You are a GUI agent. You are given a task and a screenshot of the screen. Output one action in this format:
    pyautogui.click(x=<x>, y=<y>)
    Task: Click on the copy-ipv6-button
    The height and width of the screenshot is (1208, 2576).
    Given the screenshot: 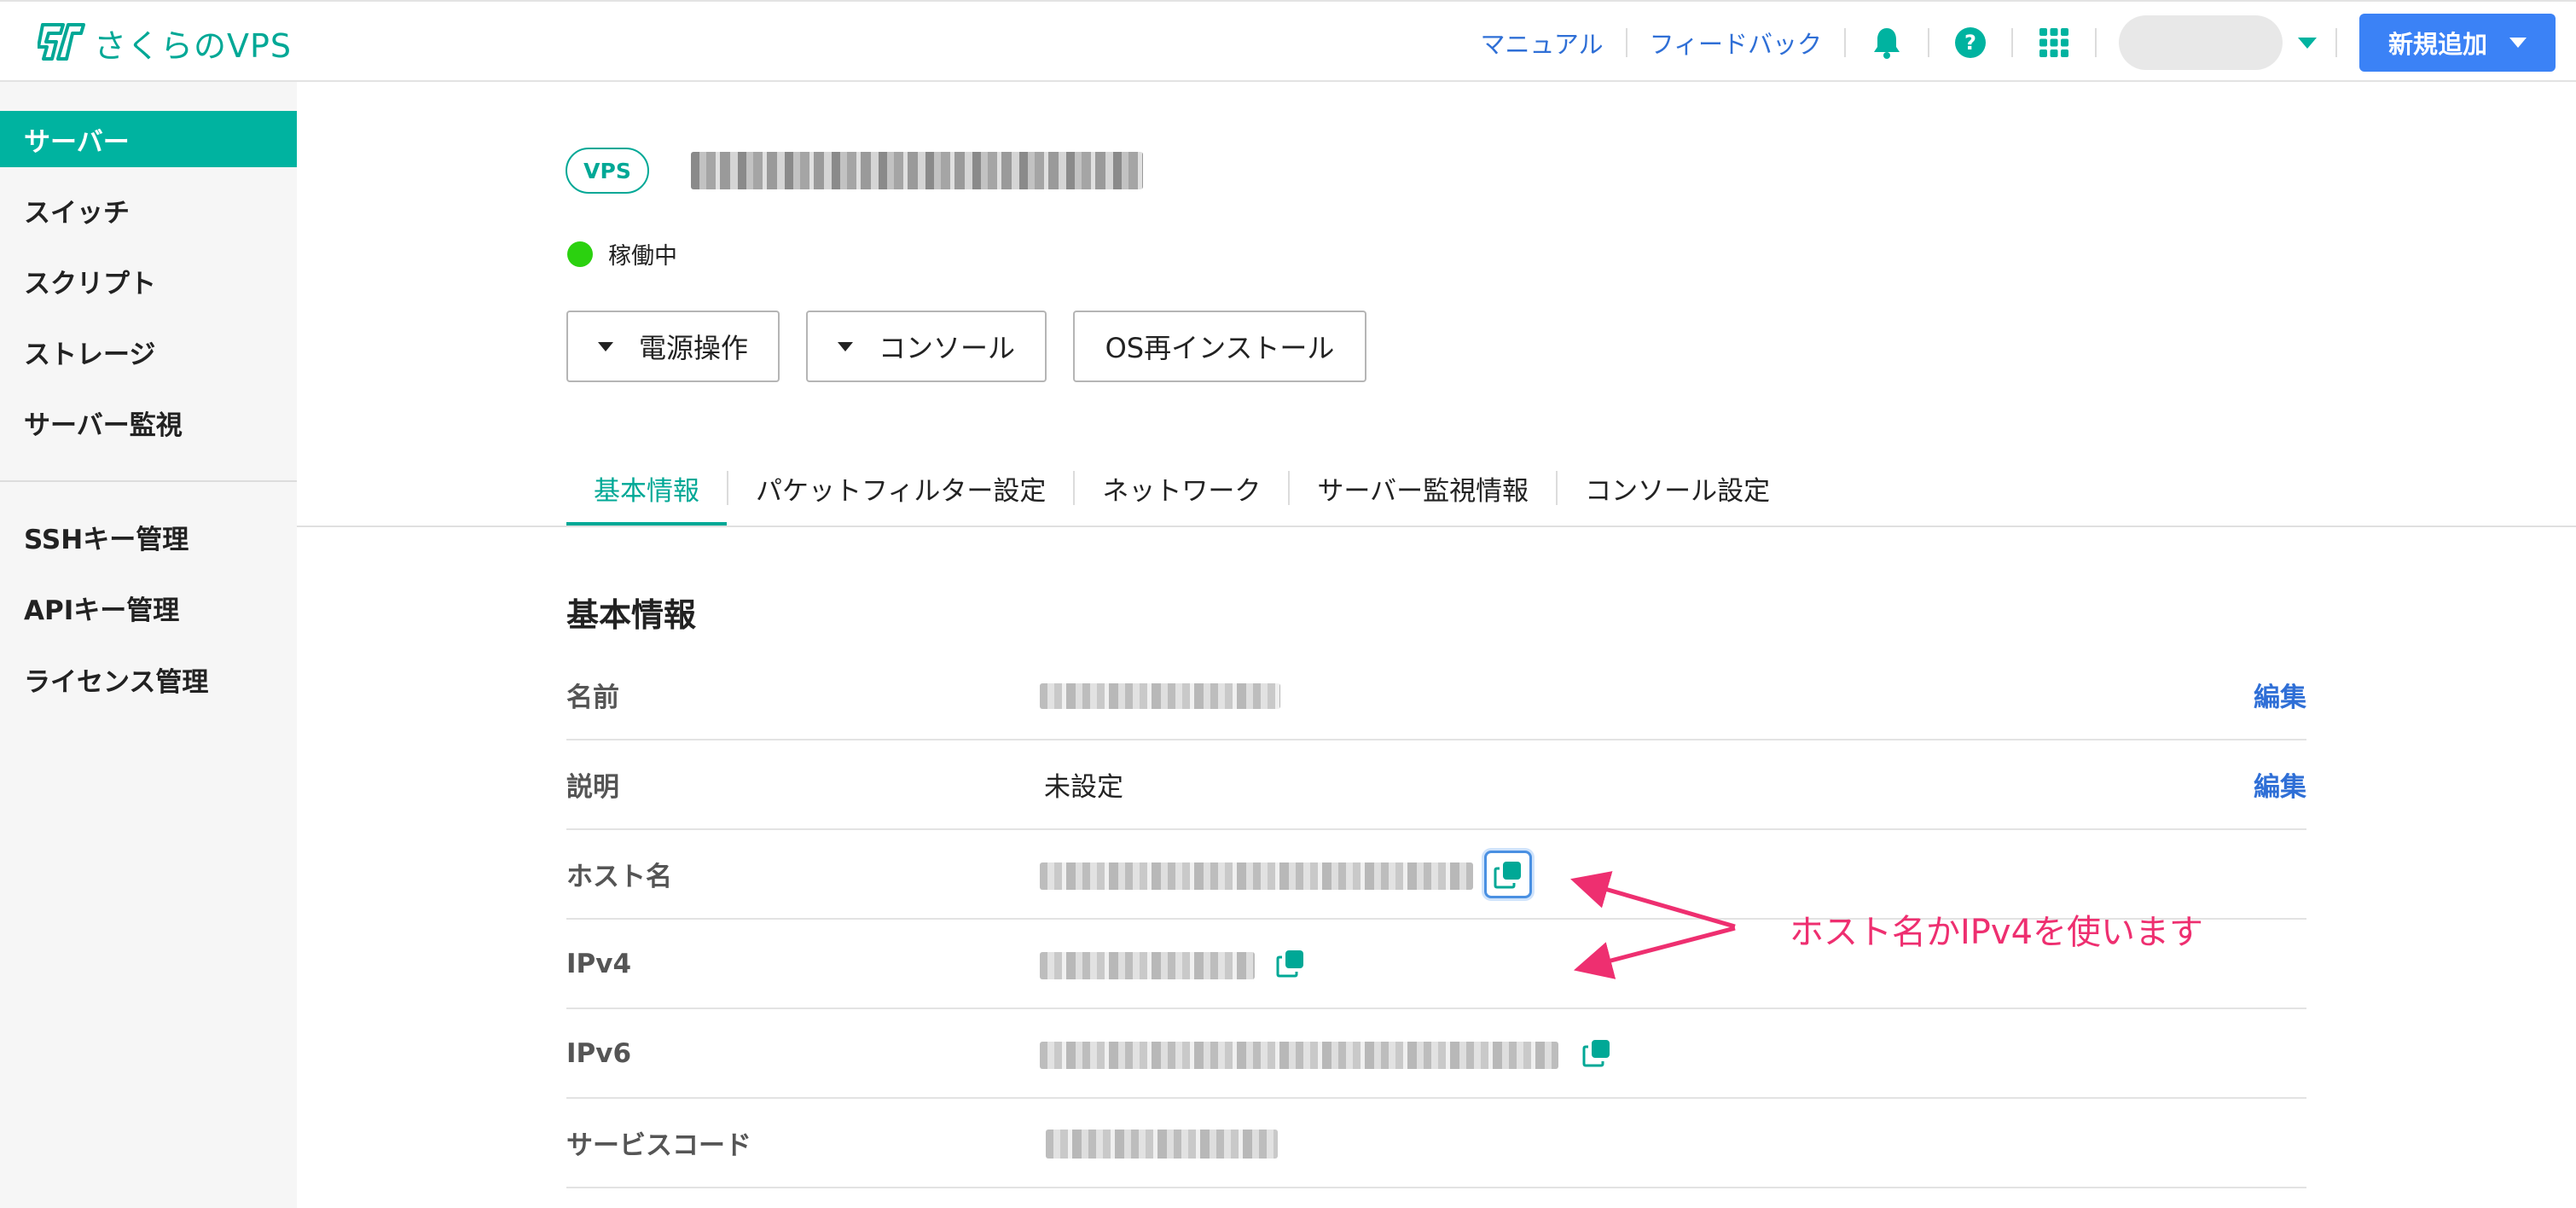 What is the action you would take?
    pyautogui.click(x=1596, y=1052)
    